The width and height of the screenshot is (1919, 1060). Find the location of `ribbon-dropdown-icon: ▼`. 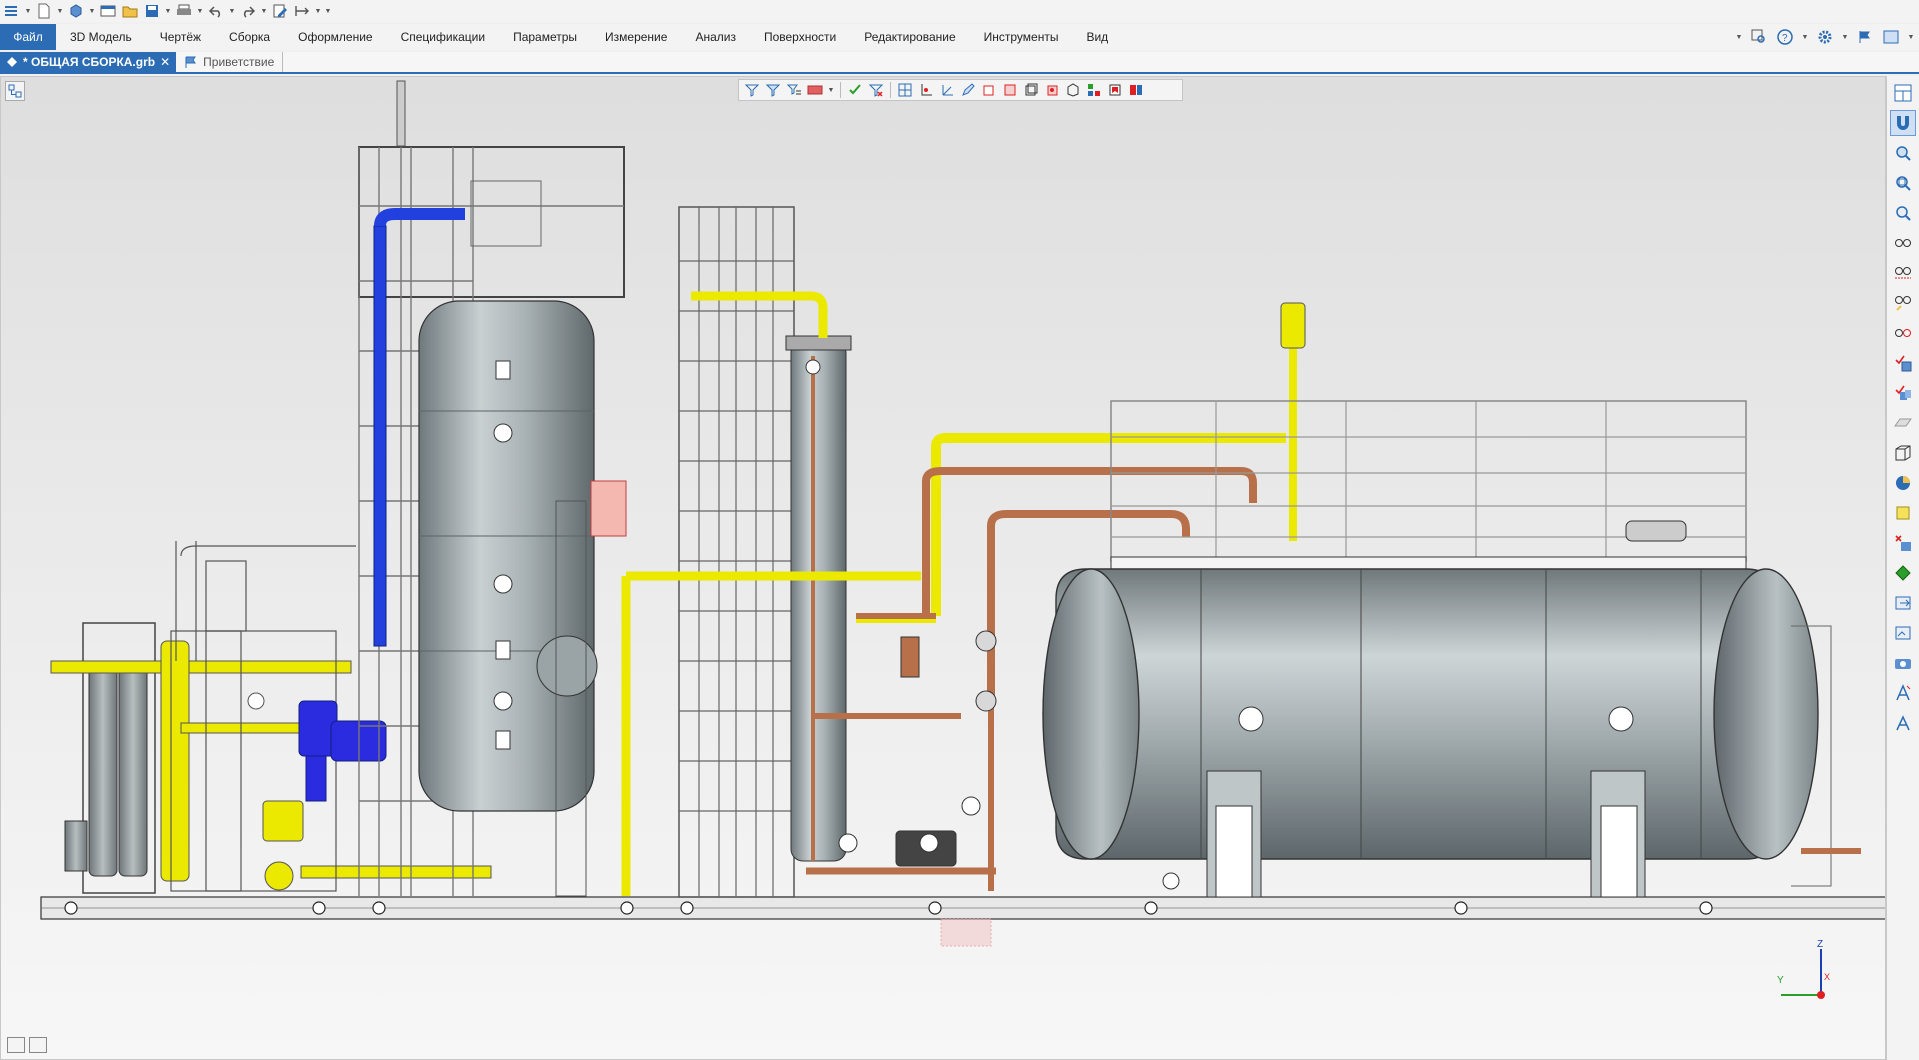

ribbon-dropdown-icon: ▼ is located at coordinates (1739, 37).